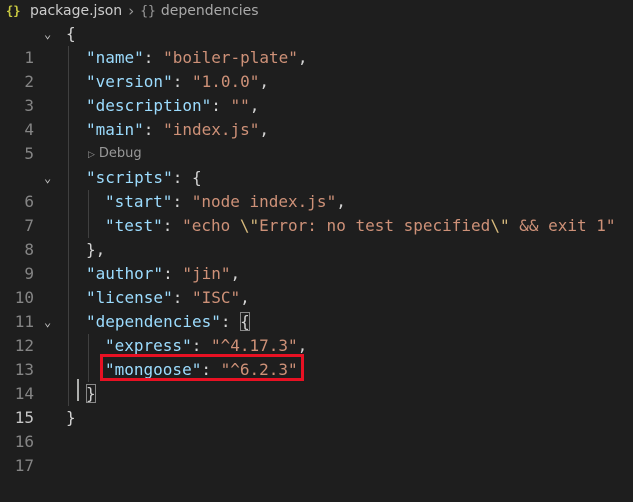 The image size is (633, 502). Describe the element at coordinates (13, 11) in the screenshot. I see `json-file-icon: {}` at that location.